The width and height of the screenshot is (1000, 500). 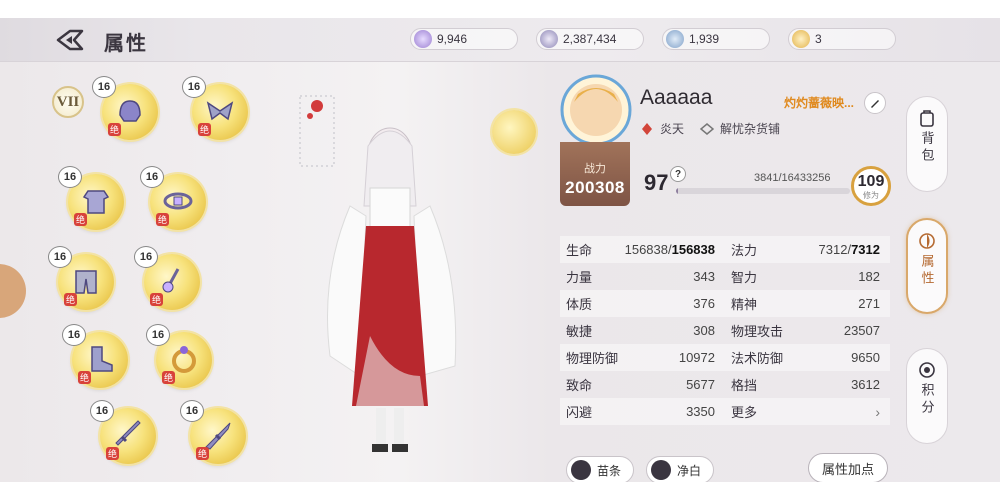 What do you see at coordinates (875, 103) in the screenshot?
I see `edit-title-button` at bounding box center [875, 103].